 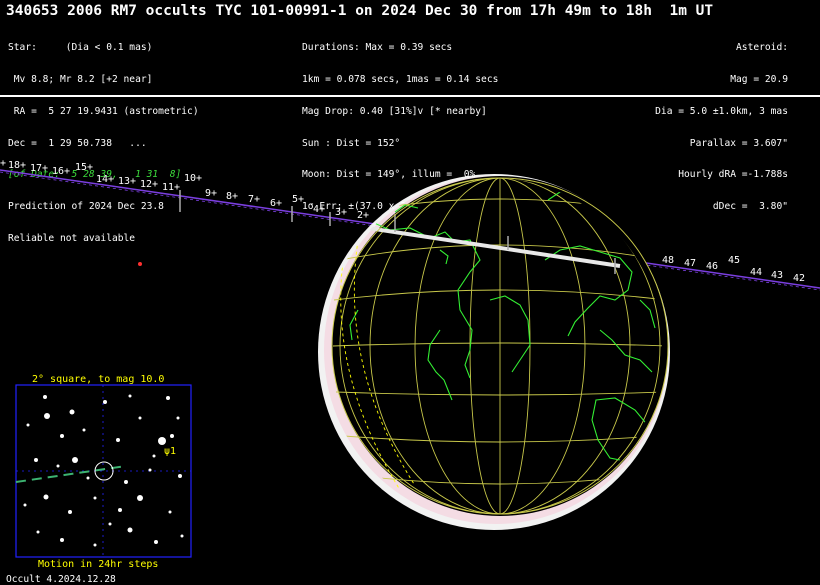 I want to click on path-tick-label: 2+, so click(x=363, y=215).